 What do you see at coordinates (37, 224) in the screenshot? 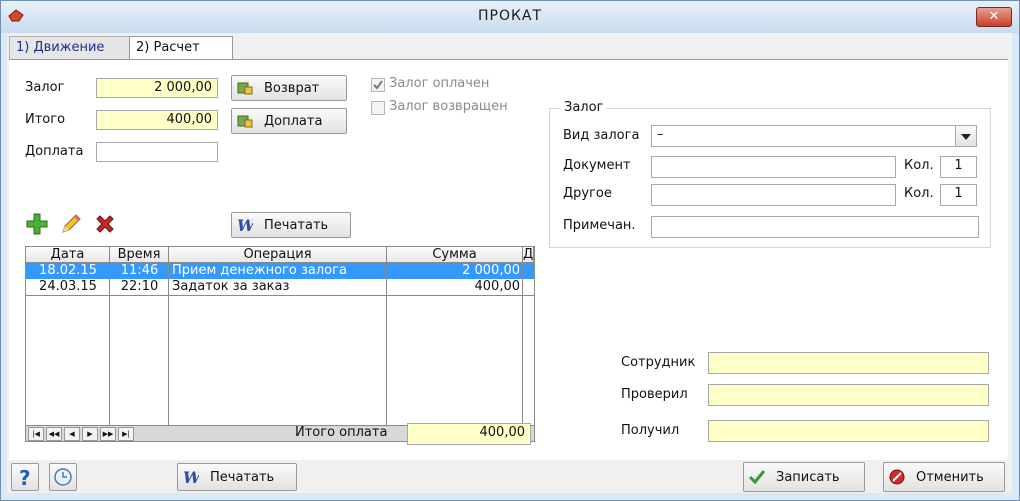
I see `add-icon` at bounding box center [37, 224].